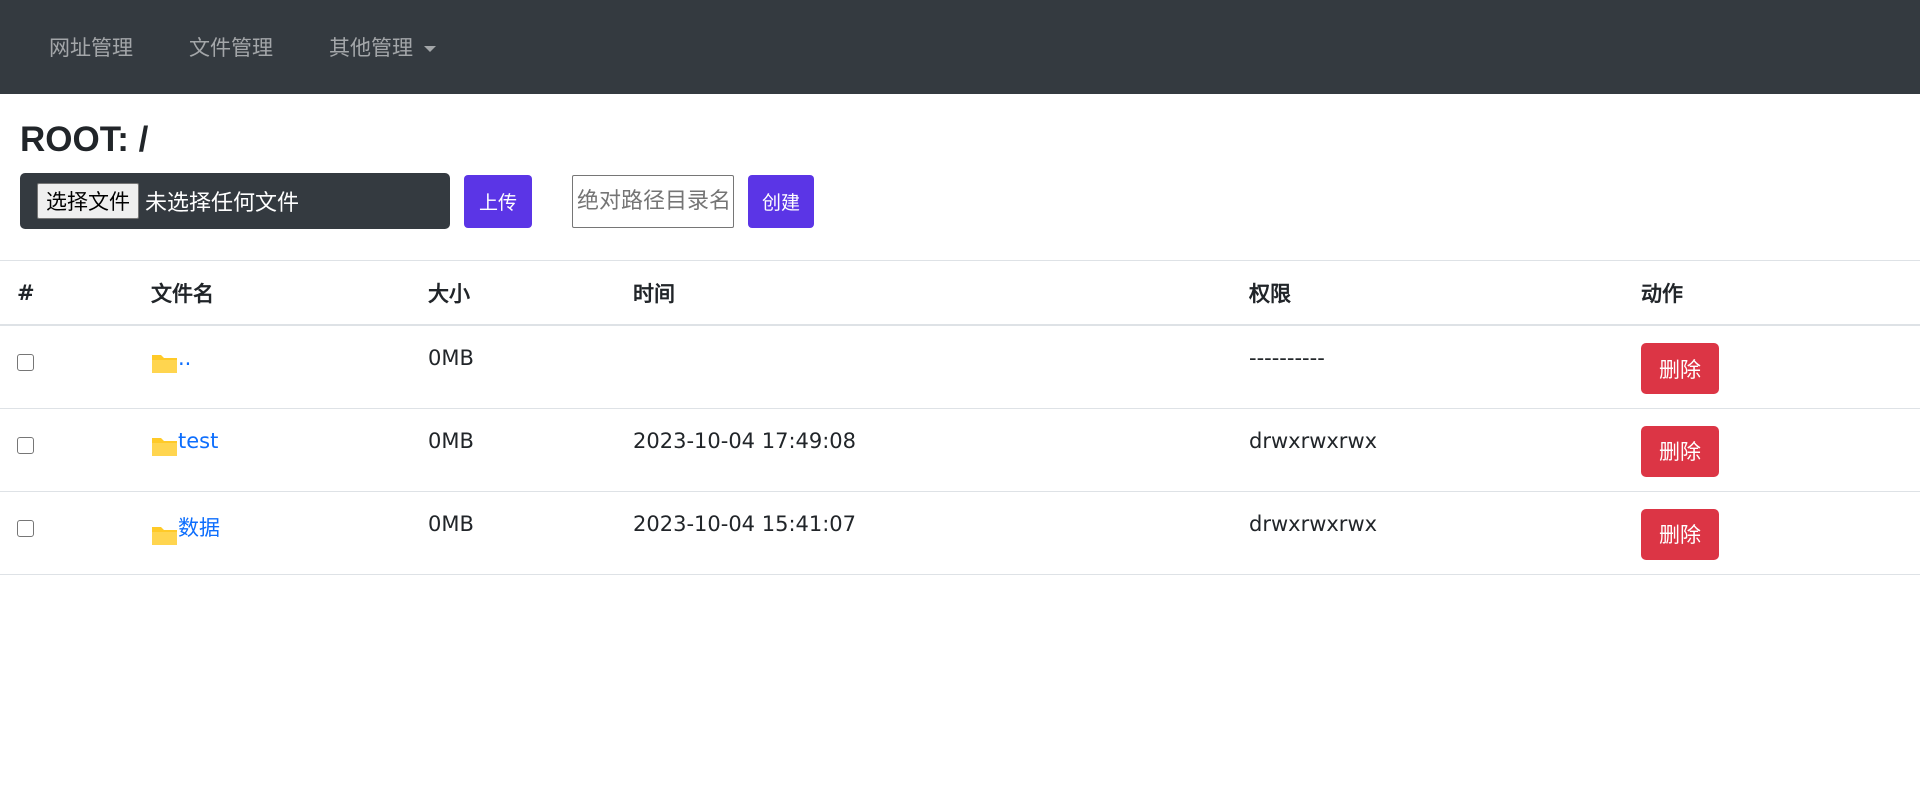 The height and width of the screenshot is (791, 1920). Describe the element at coordinates (941, 533) in the screenshot. I see `file-time: 2023-10-04 15:41:07` at that location.